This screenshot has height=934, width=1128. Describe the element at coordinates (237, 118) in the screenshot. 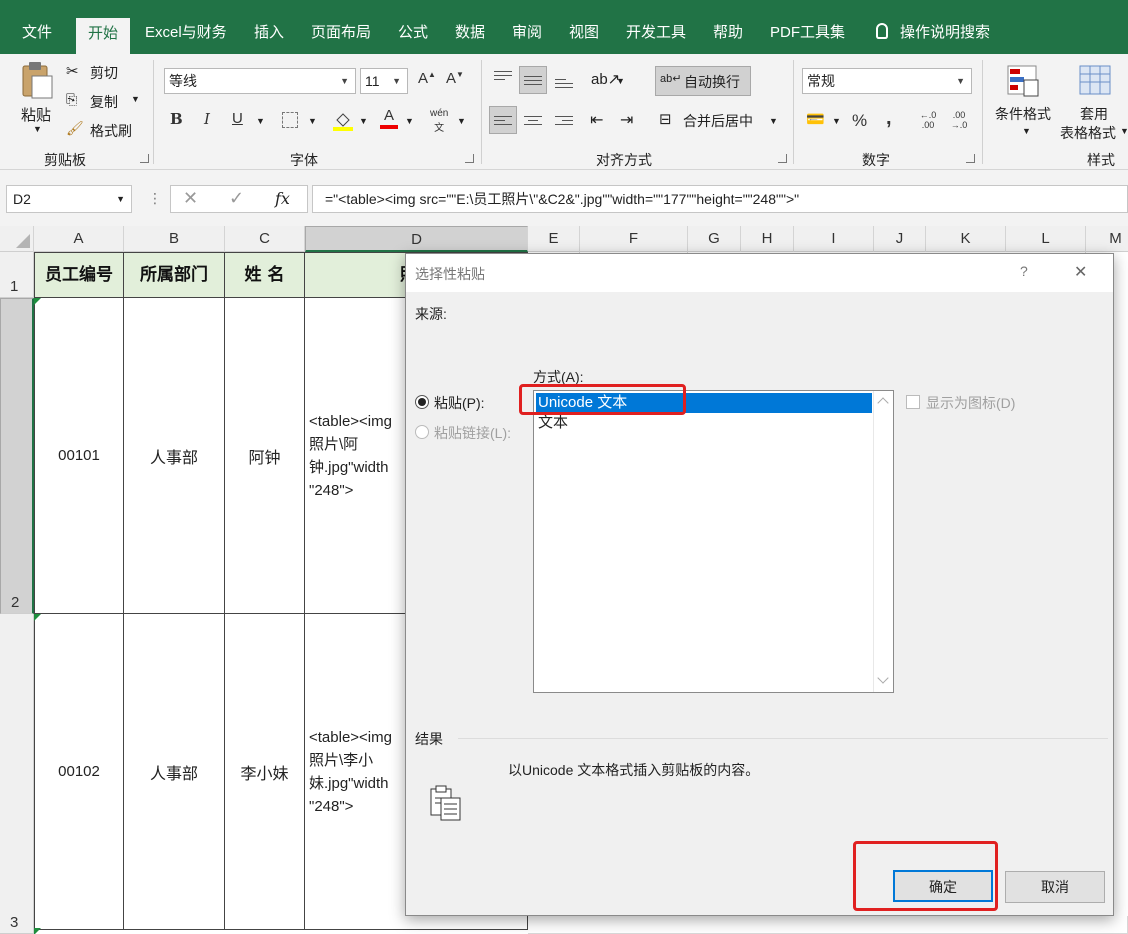

I see `underline-button: U` at that location.